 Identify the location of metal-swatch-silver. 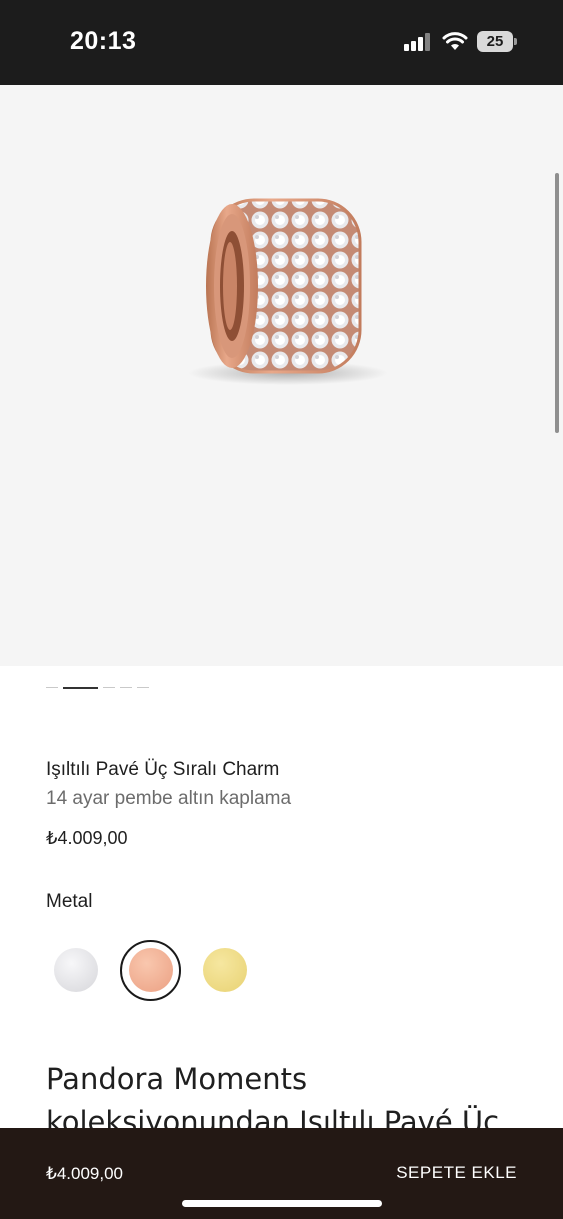
(76, 970).